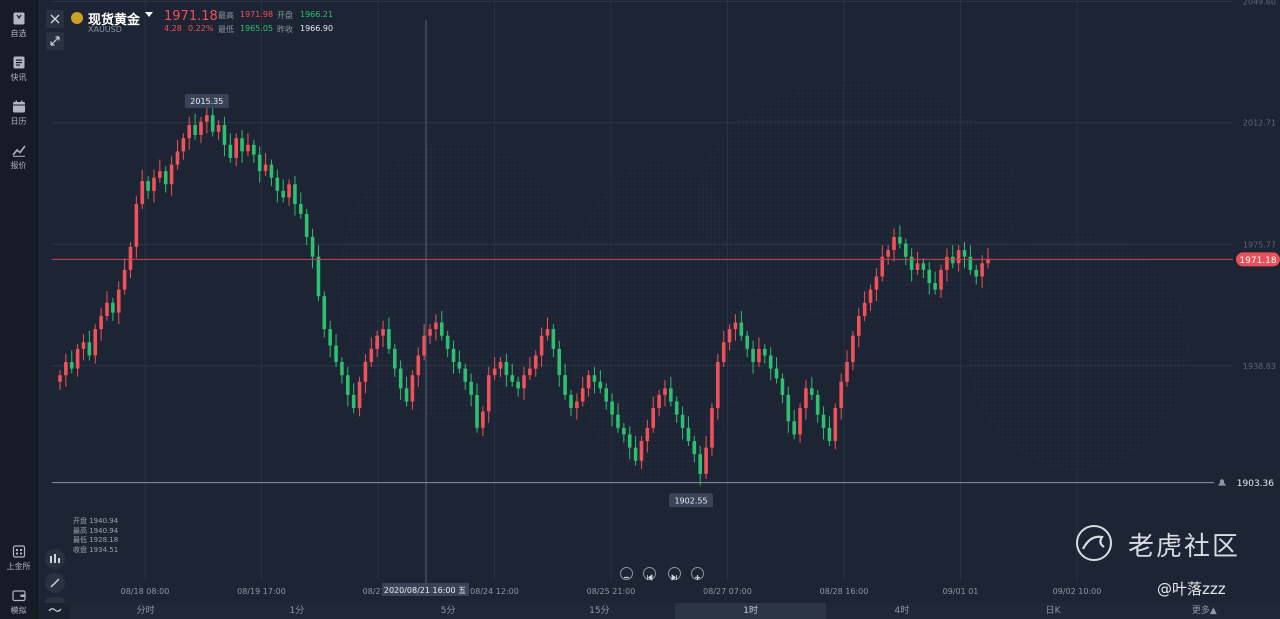  What do you see at coordinates (201, 28) in the screenshot?
I see `price-change-pct: 0.22%` at bounding box center [201, 28].